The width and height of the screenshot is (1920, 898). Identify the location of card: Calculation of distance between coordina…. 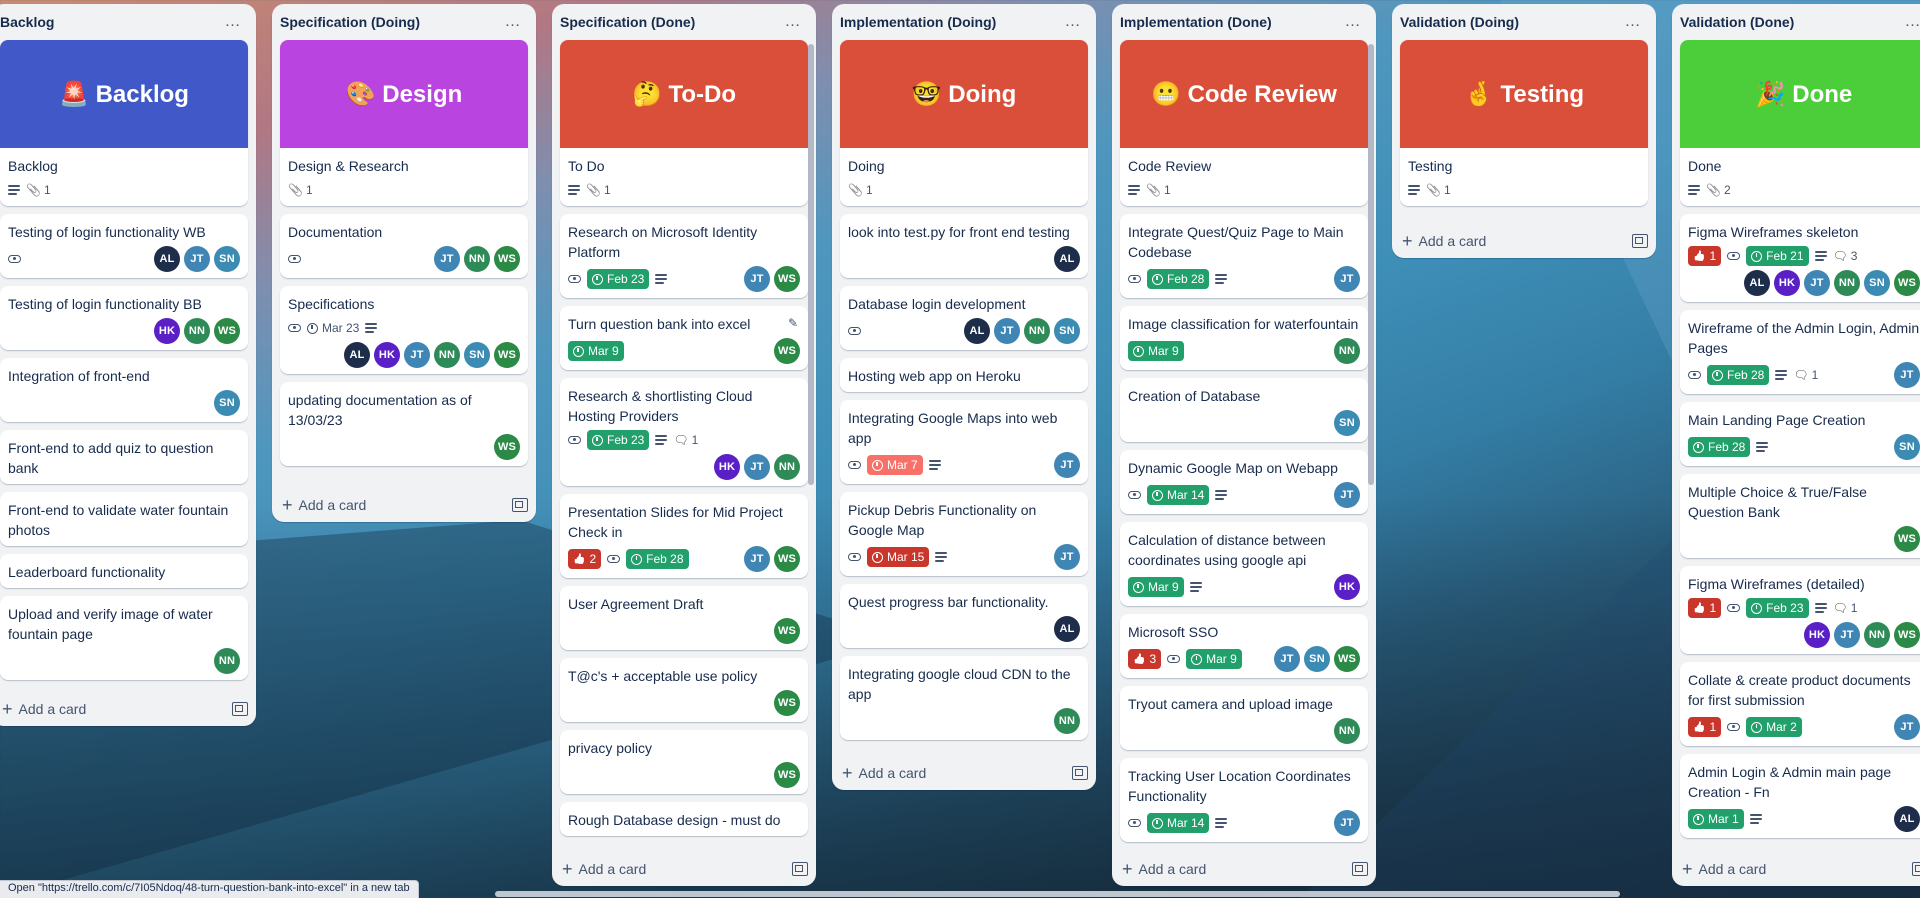
(1244, 564).